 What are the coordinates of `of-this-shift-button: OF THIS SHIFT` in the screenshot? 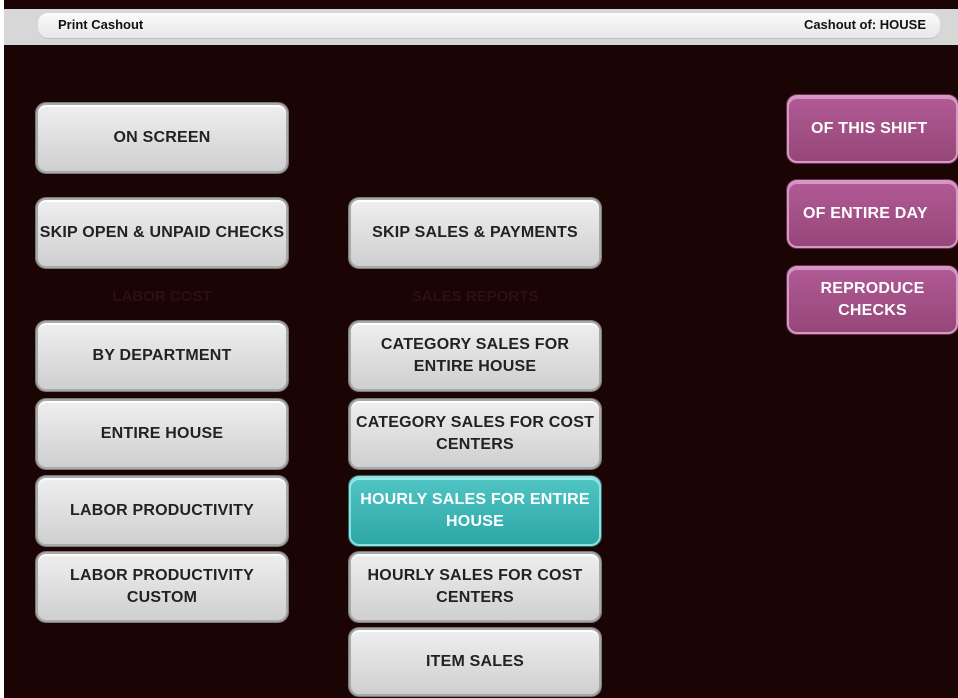 It's located at (872, 129).